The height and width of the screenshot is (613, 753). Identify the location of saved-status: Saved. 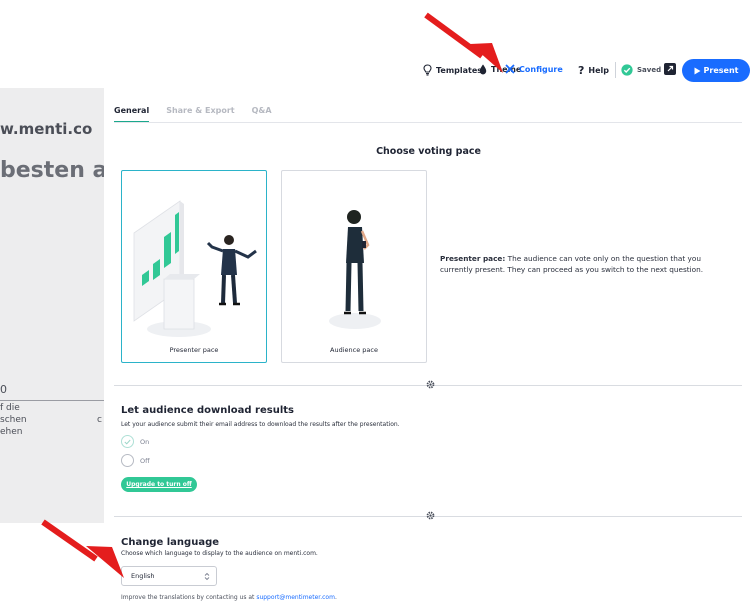
(641, 70).